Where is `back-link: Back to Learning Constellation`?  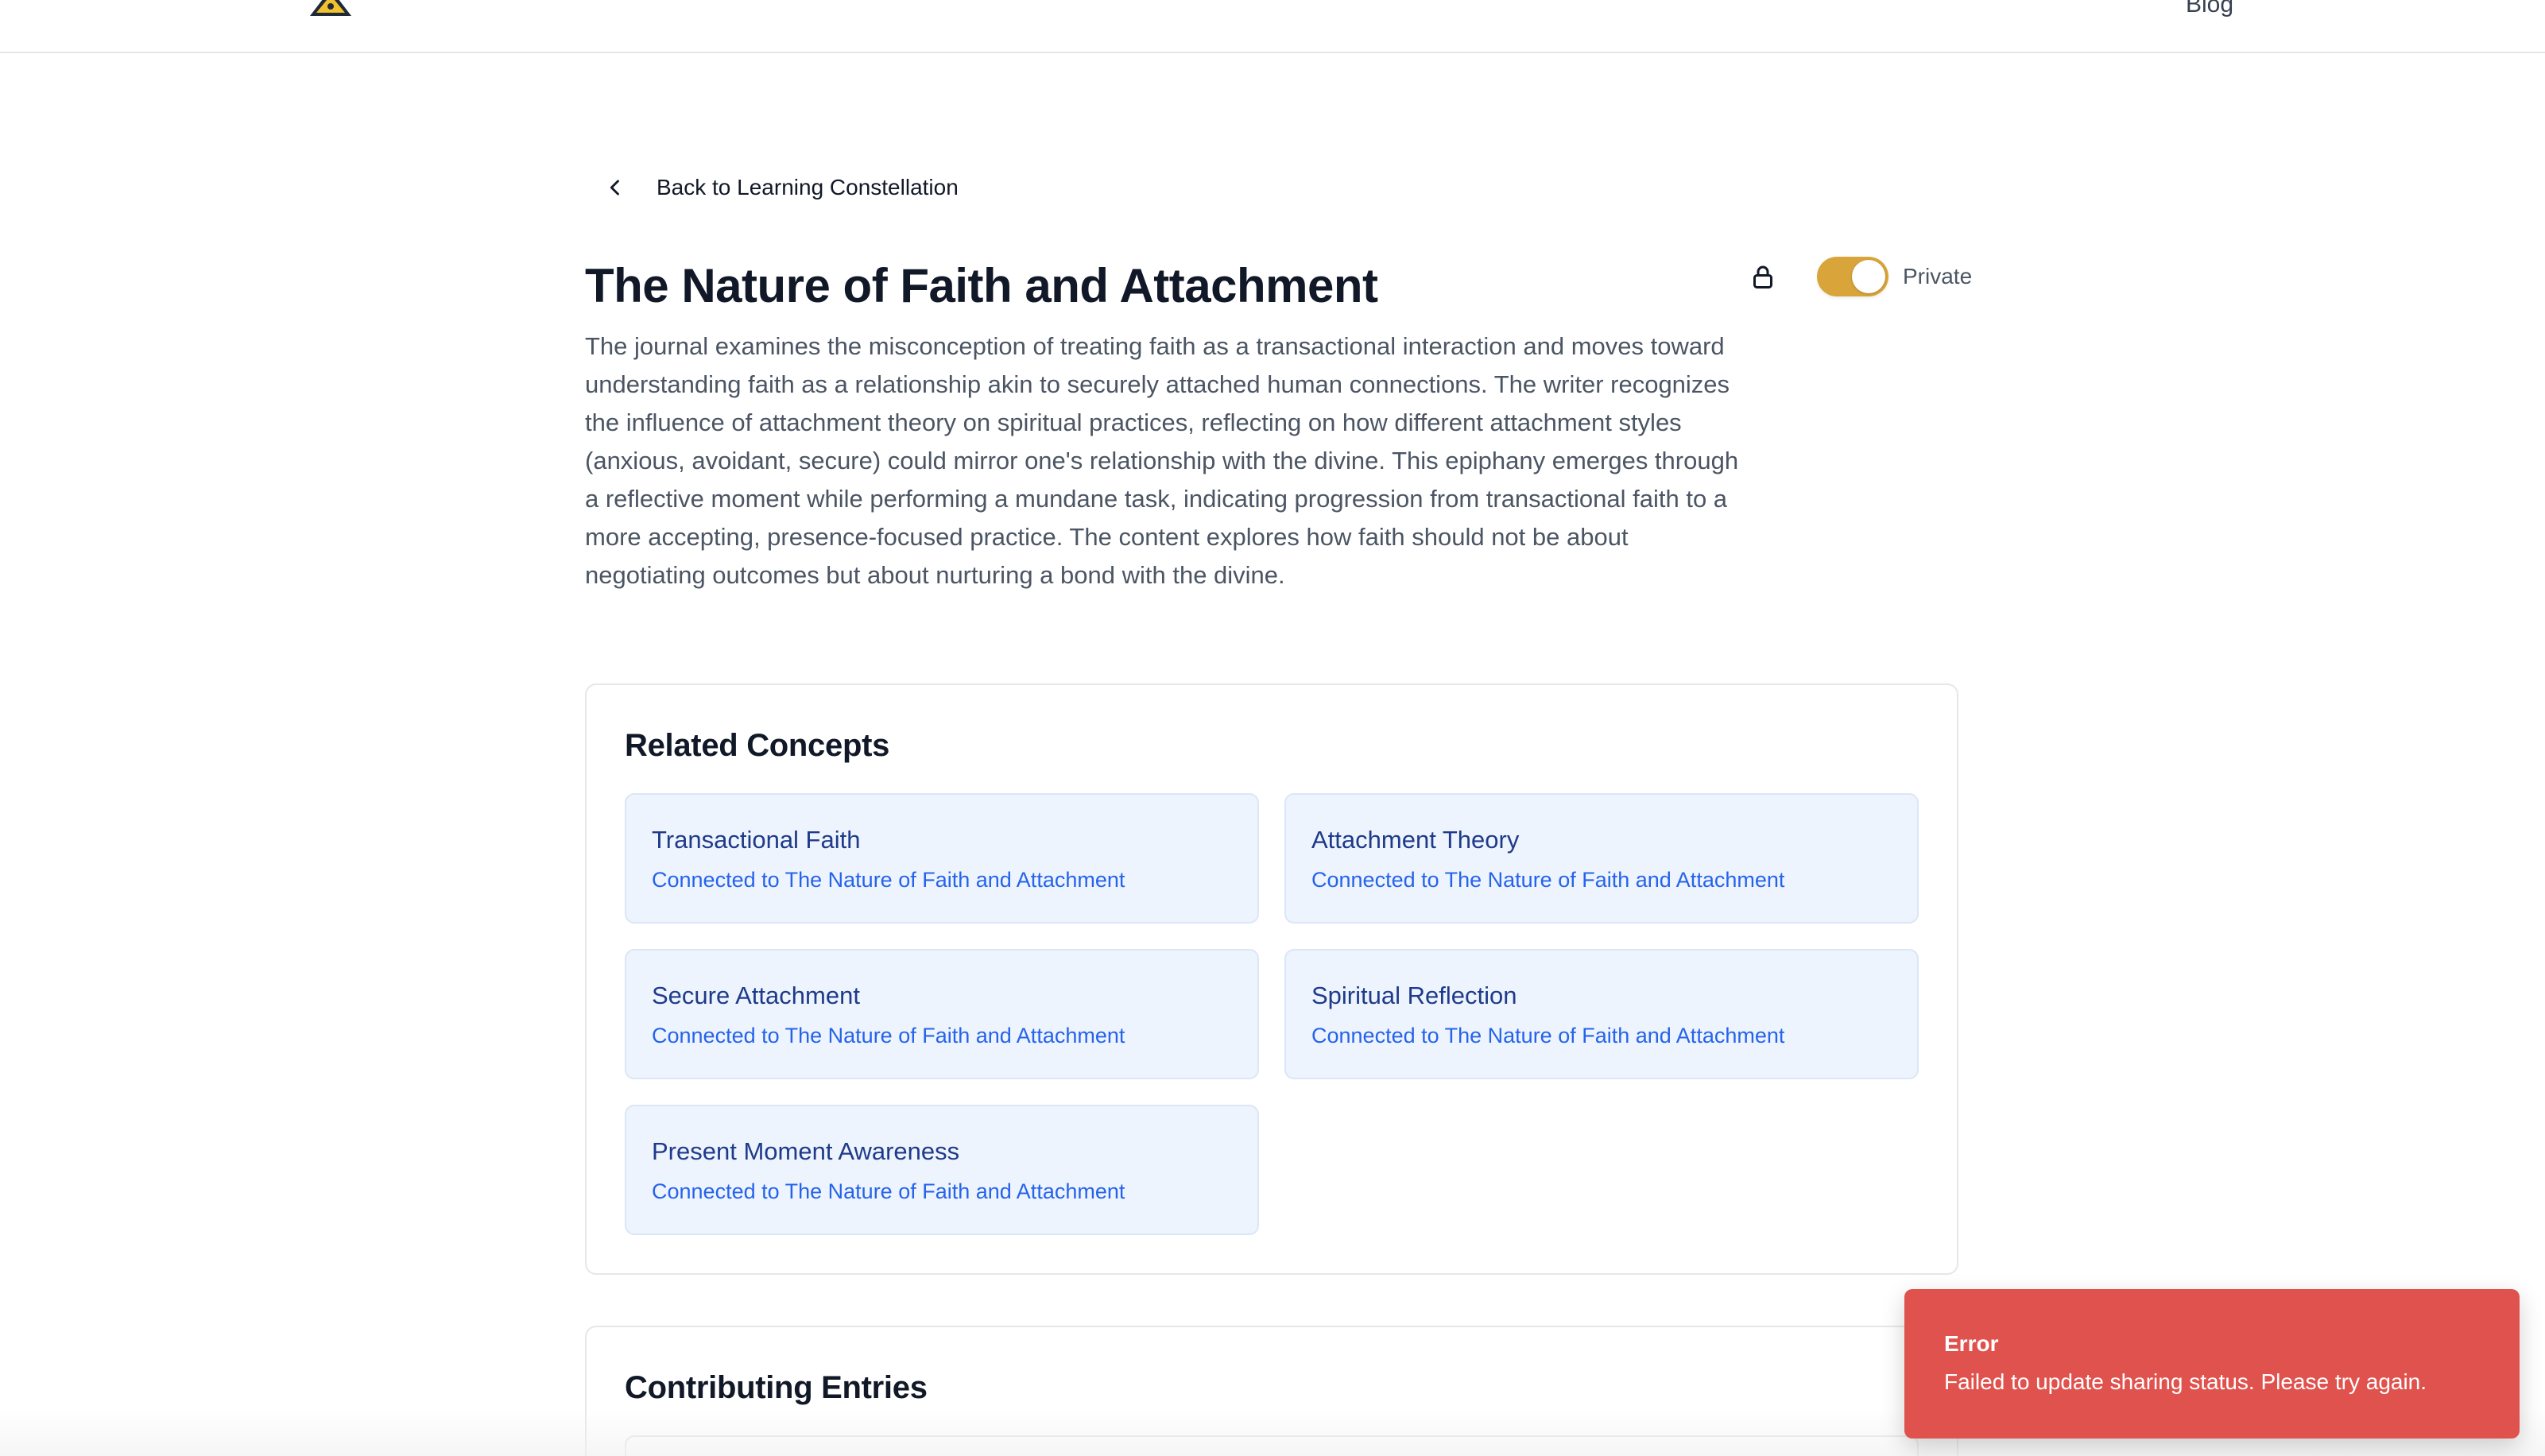
back-link: Back to Learning Constellation is located at coordinates (782, 187).